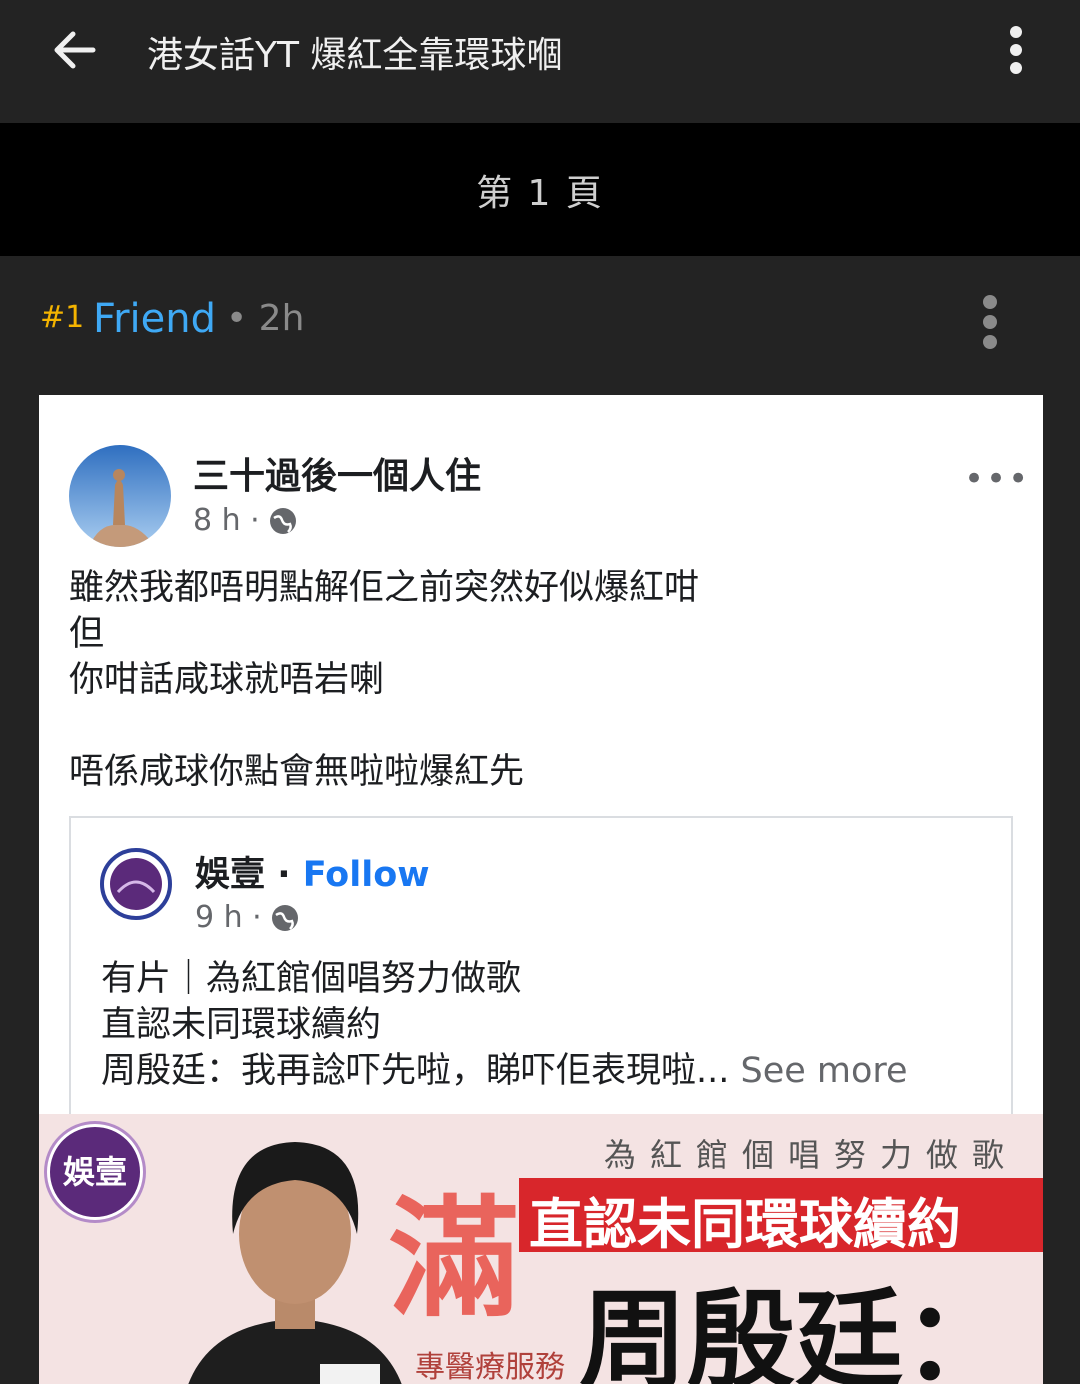 The height and width of the screenshot is (1384, 1080). What do you see at coordinates (227, 680) in the screenshot?
I see `post-text-line: 你咁話咸球就唔岩喇` at bounding box center [227, 680].